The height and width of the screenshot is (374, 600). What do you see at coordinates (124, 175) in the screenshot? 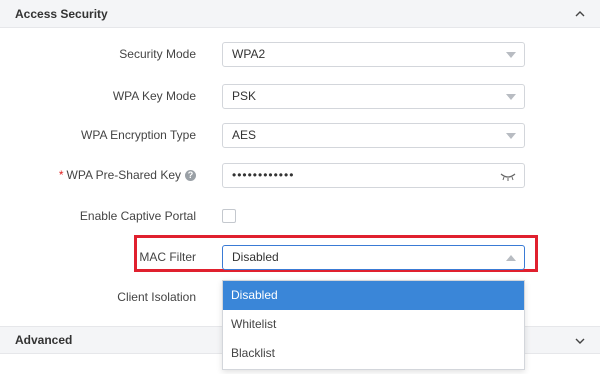
I see `wpa-psk-label: WPA Pre-Shared Key` at bounding box center [124, 175].